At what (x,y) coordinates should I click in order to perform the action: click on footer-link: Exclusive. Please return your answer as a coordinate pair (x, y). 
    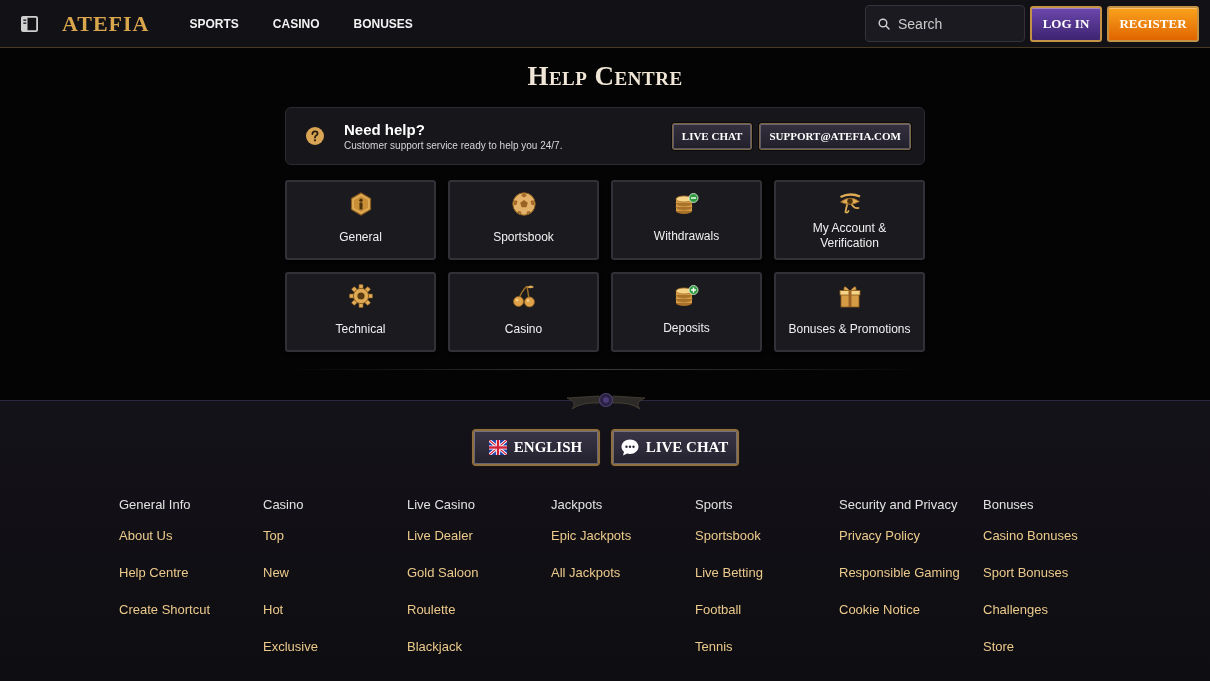
    Looking at the image, I should click on (290, 647).